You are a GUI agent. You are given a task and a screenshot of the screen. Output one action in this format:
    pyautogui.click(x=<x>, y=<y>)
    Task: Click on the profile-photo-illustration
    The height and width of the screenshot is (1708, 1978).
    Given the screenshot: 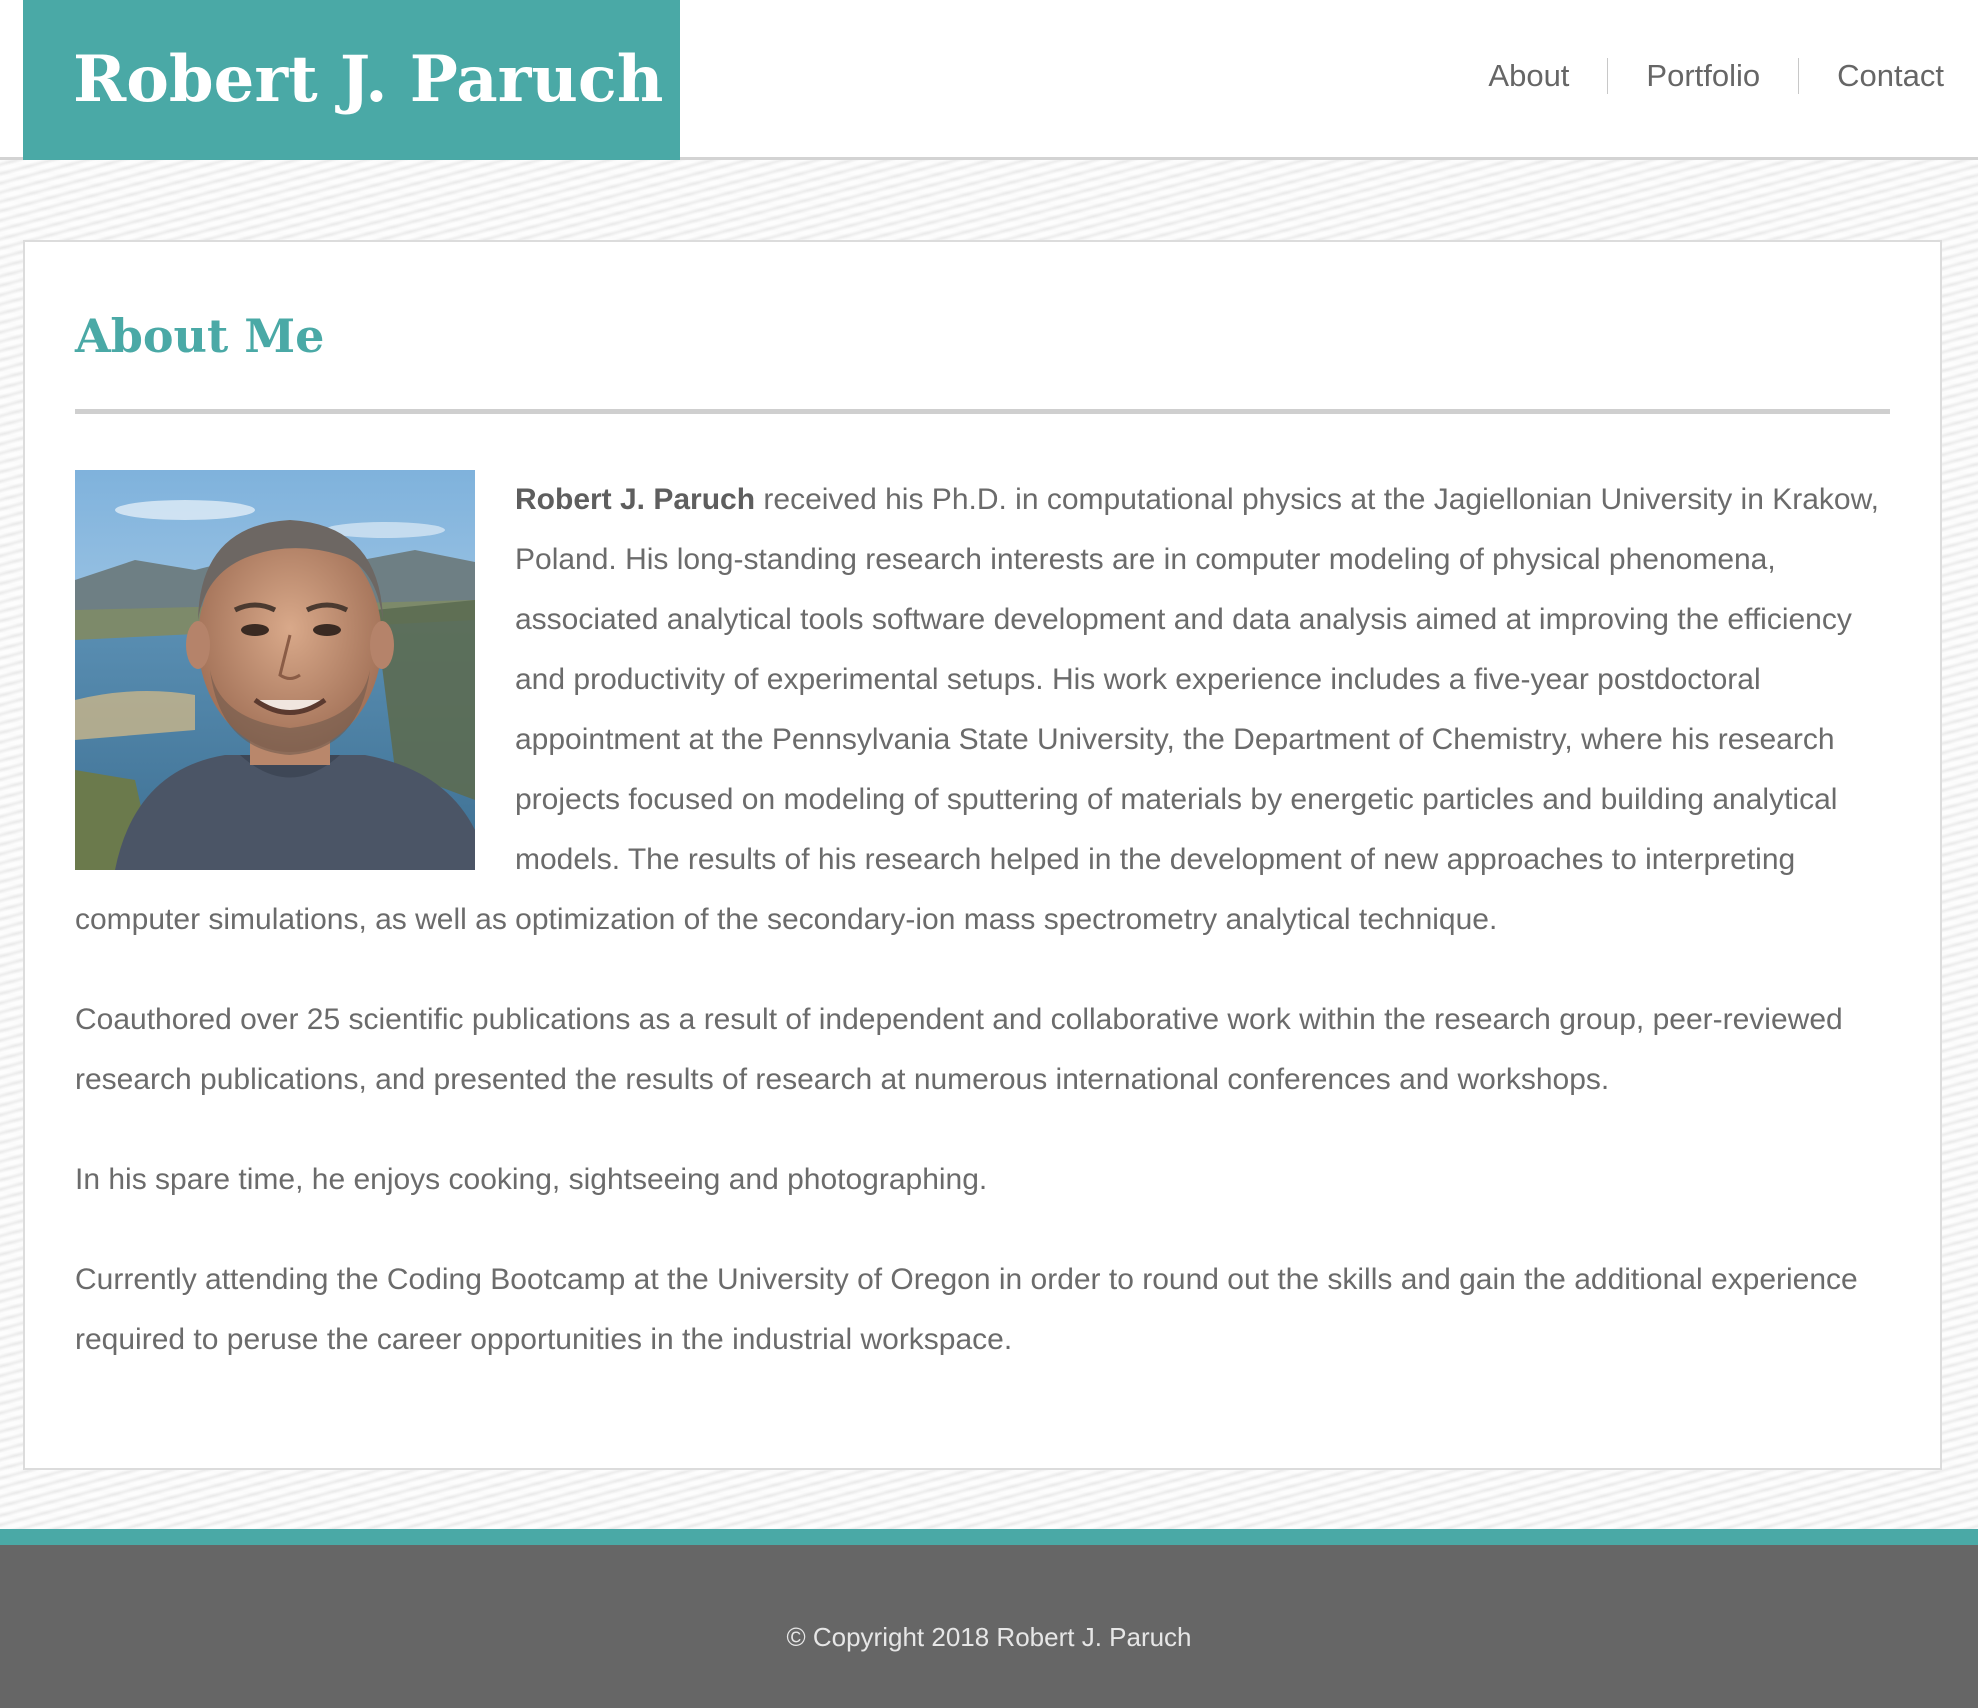 What is the action you would take?
    pyautogui.click(x=275, y=670)
    